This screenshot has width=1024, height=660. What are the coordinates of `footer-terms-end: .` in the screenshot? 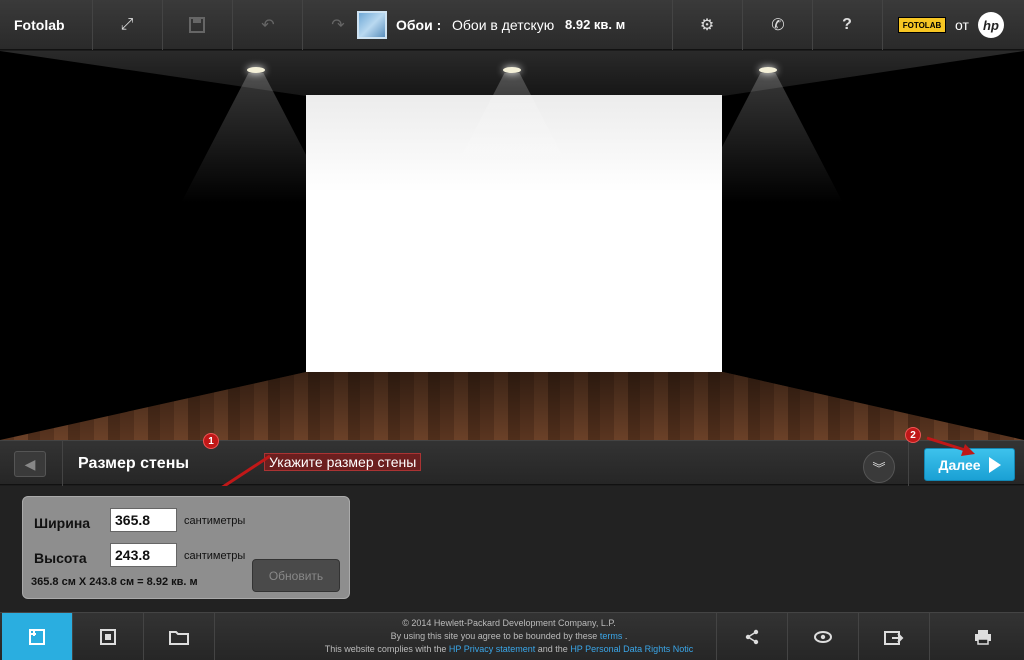 It's located at (626, 636).